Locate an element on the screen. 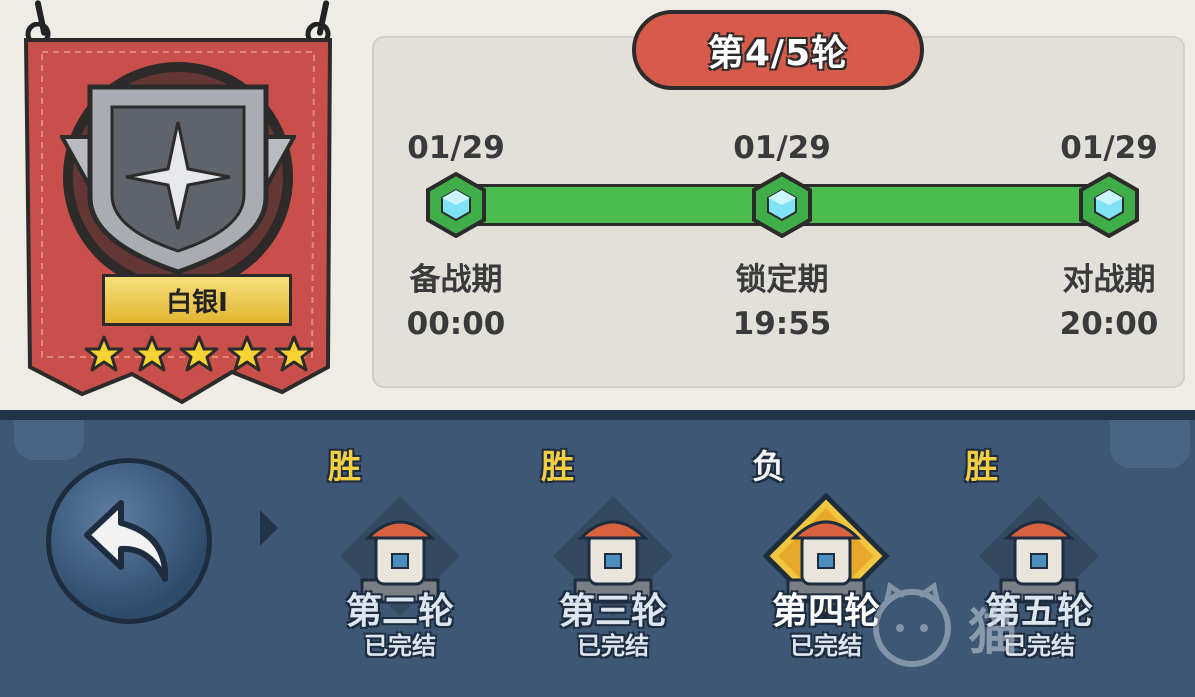  phase-time: 00:00 is located at coordinates (456, 324).